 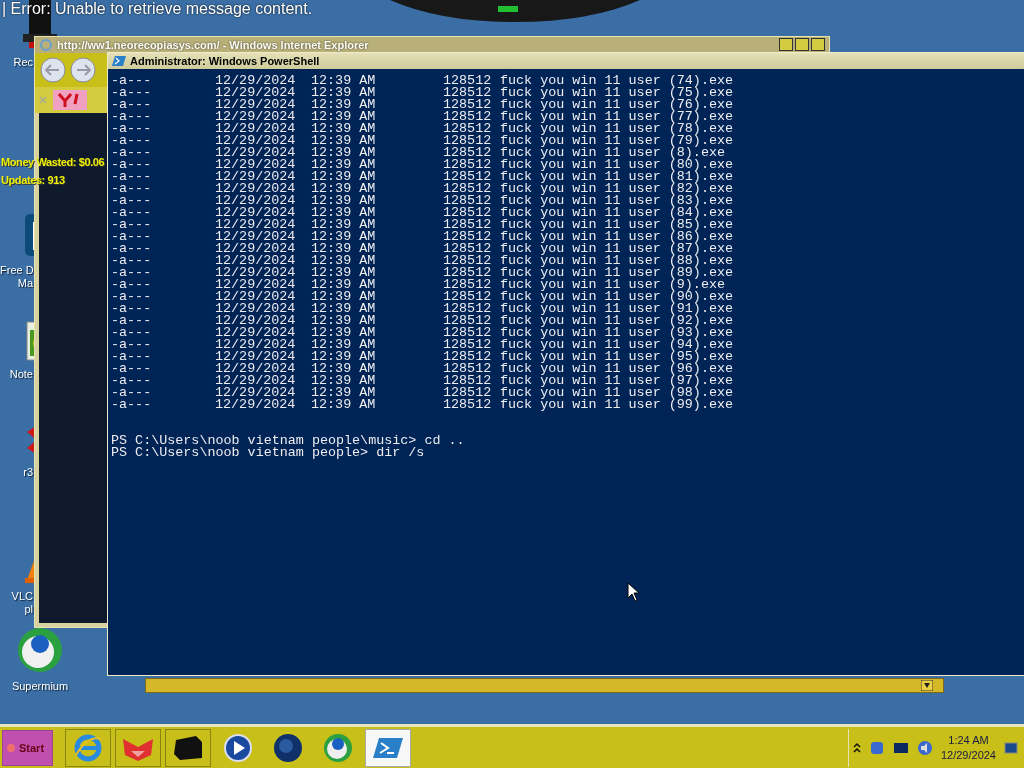 I want to click on y-logo-icon, so click(x=70, y=100).